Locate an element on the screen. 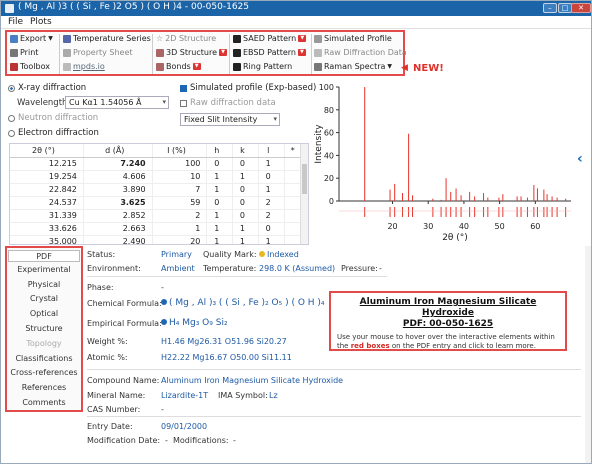 The height and width of the screenshot is (464, 592). column-header: h is located at coordinates (220, 151).